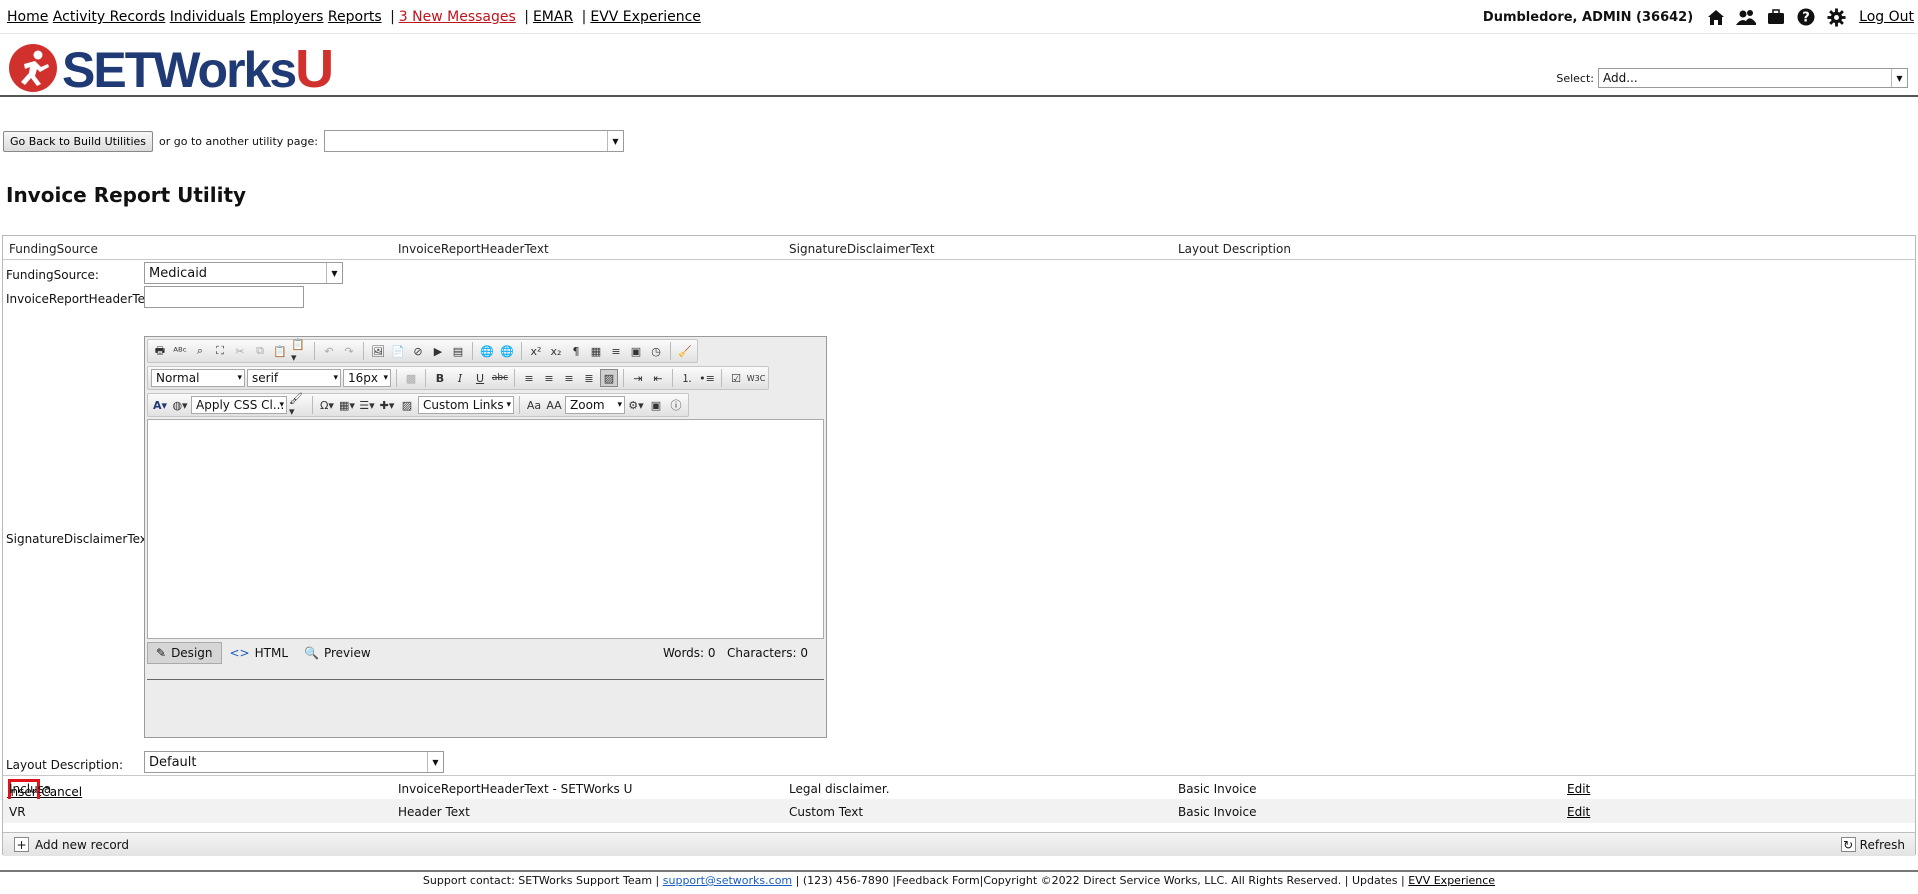 This screenshot has width=1918, height=894. Describe the element at coordinates (298, 405) in the screenshot. I see `format-brush-icon: 🖌▾` at that location.